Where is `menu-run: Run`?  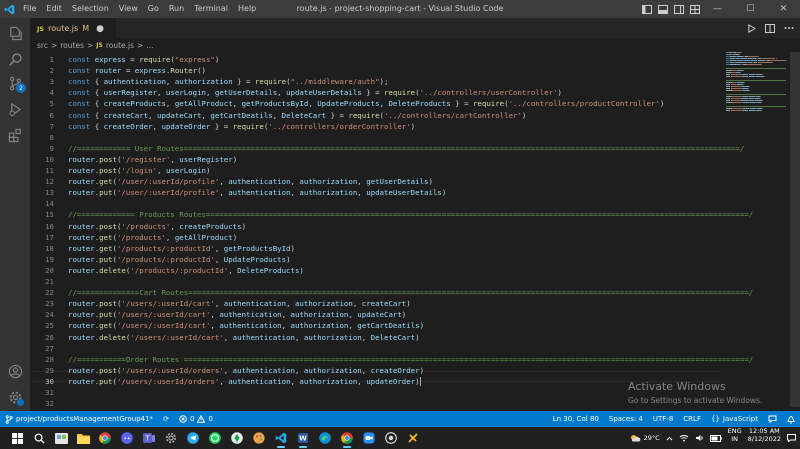 menu-run: Run is located at coordinates (176, 9).